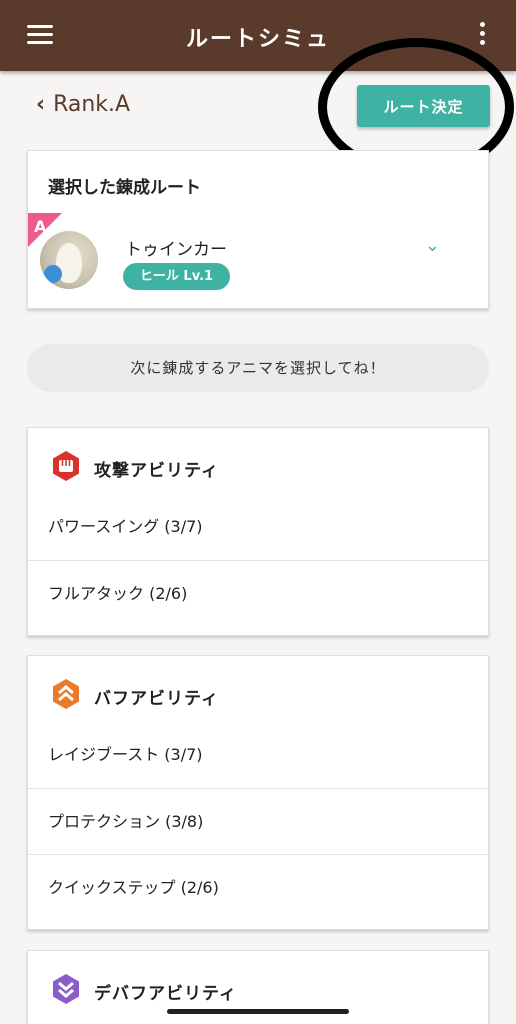 The image size is (516, 1024). What do you see at coordinates (258, 761) in the screenshot?
I see `ability-row: レイジブースト (3/7)` at bounding box center [258, 761].